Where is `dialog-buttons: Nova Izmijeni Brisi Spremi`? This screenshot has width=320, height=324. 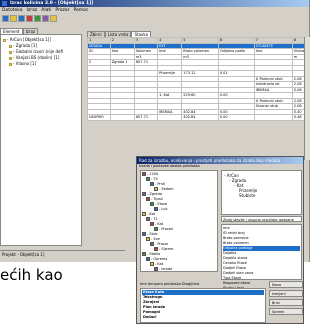
dialog-buttons: Nova Izmijeni Brisi Spremi is located at coordinates (286, 299).